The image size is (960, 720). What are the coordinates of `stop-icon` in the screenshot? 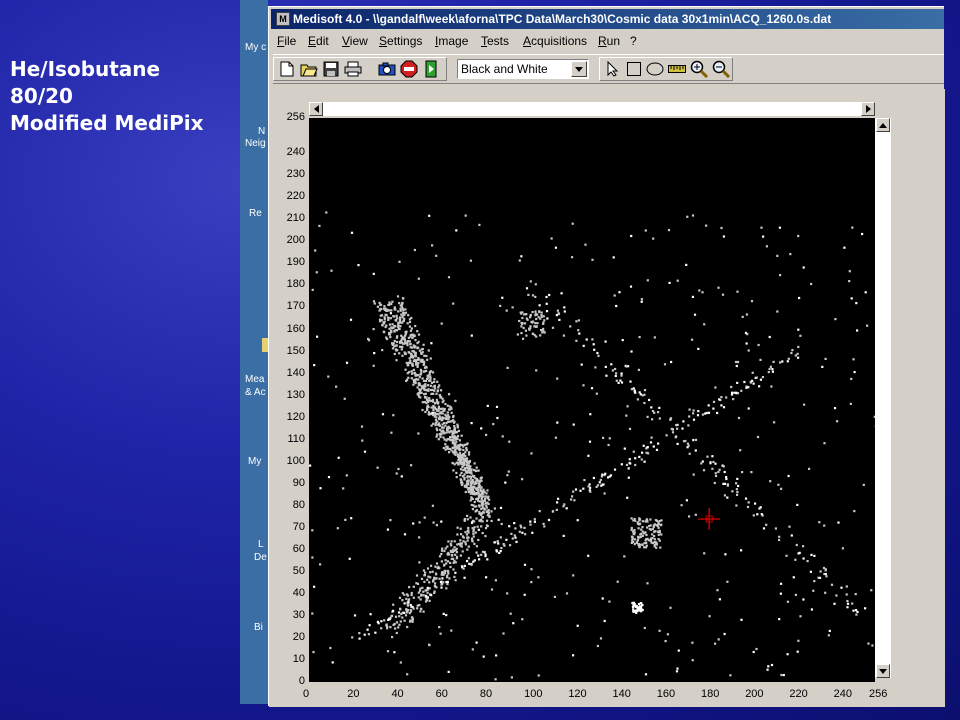 It's located at (409, 69).